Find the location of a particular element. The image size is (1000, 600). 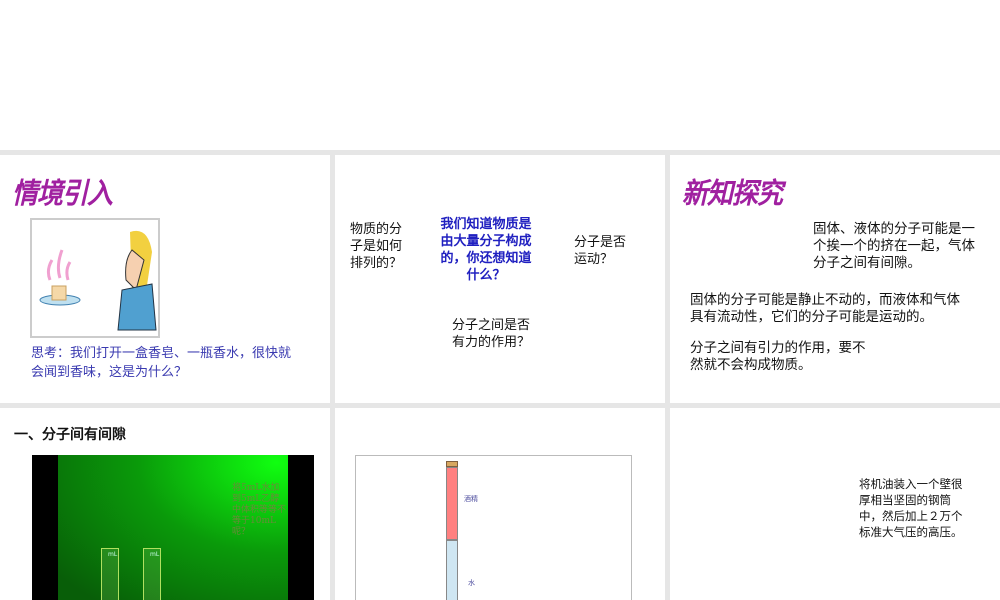

alcohol-label: 酒精 is located at coordinates (471, 499).